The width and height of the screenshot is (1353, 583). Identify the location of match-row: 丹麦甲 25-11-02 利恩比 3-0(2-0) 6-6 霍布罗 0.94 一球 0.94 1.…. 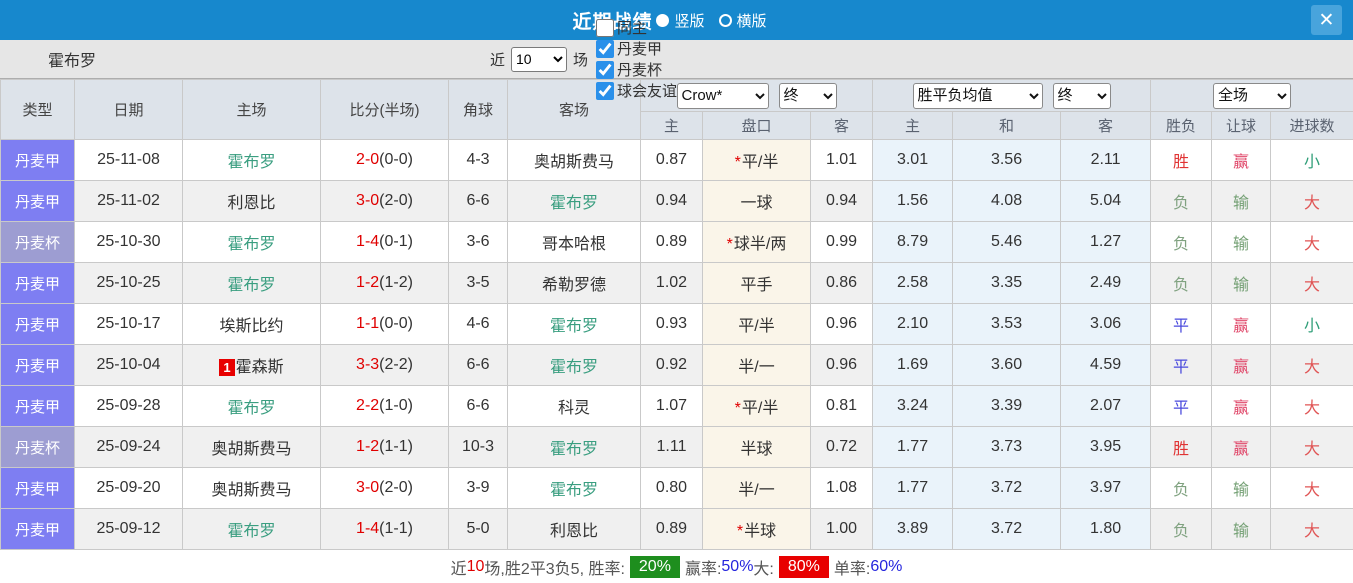
(676, 201).